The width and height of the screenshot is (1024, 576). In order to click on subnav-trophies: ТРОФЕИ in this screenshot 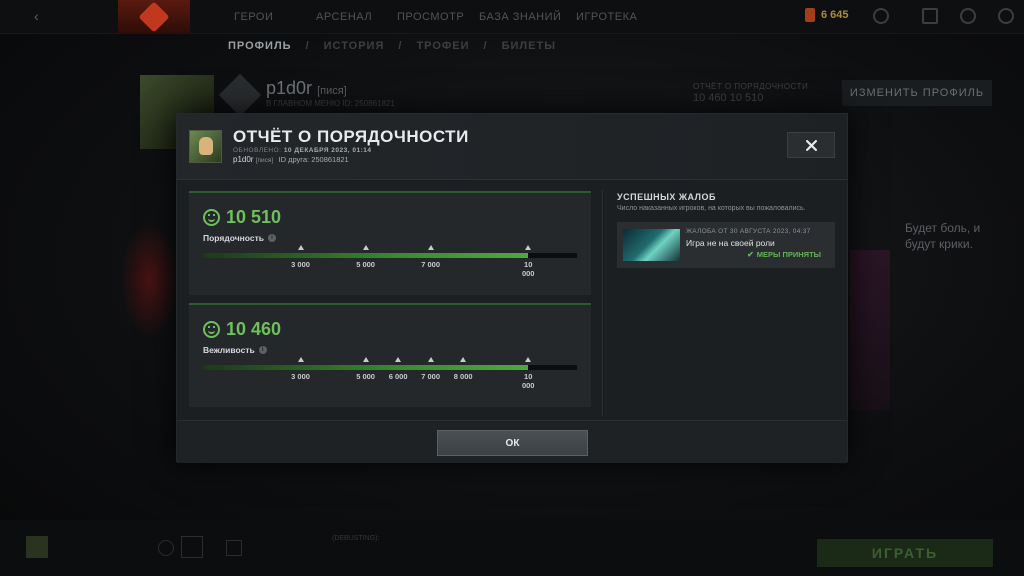, I will do `click(442, 46)`.